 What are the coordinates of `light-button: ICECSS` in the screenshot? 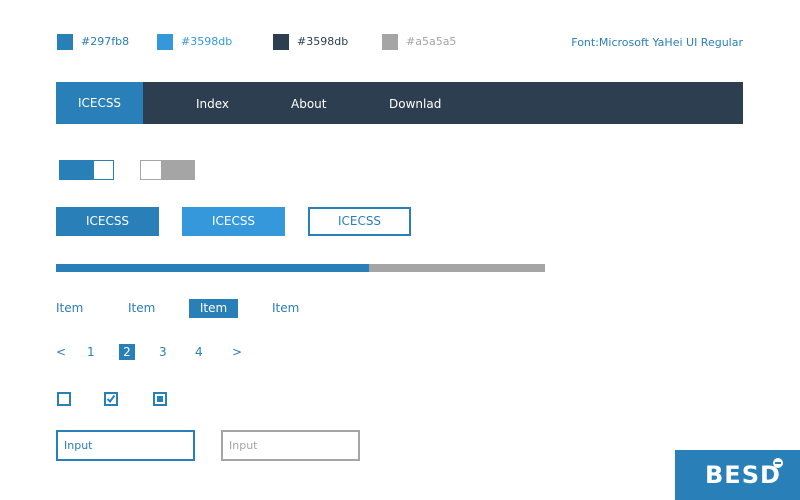 It's located at (233, 221).